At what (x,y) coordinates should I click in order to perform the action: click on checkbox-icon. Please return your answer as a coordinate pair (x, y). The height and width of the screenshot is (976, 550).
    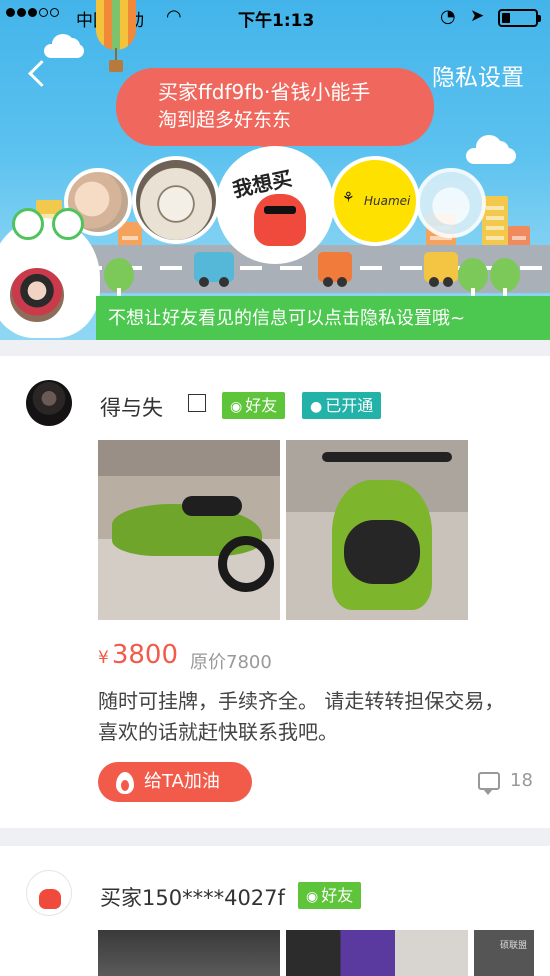
    Looking at the image, I should click on (197, 403).